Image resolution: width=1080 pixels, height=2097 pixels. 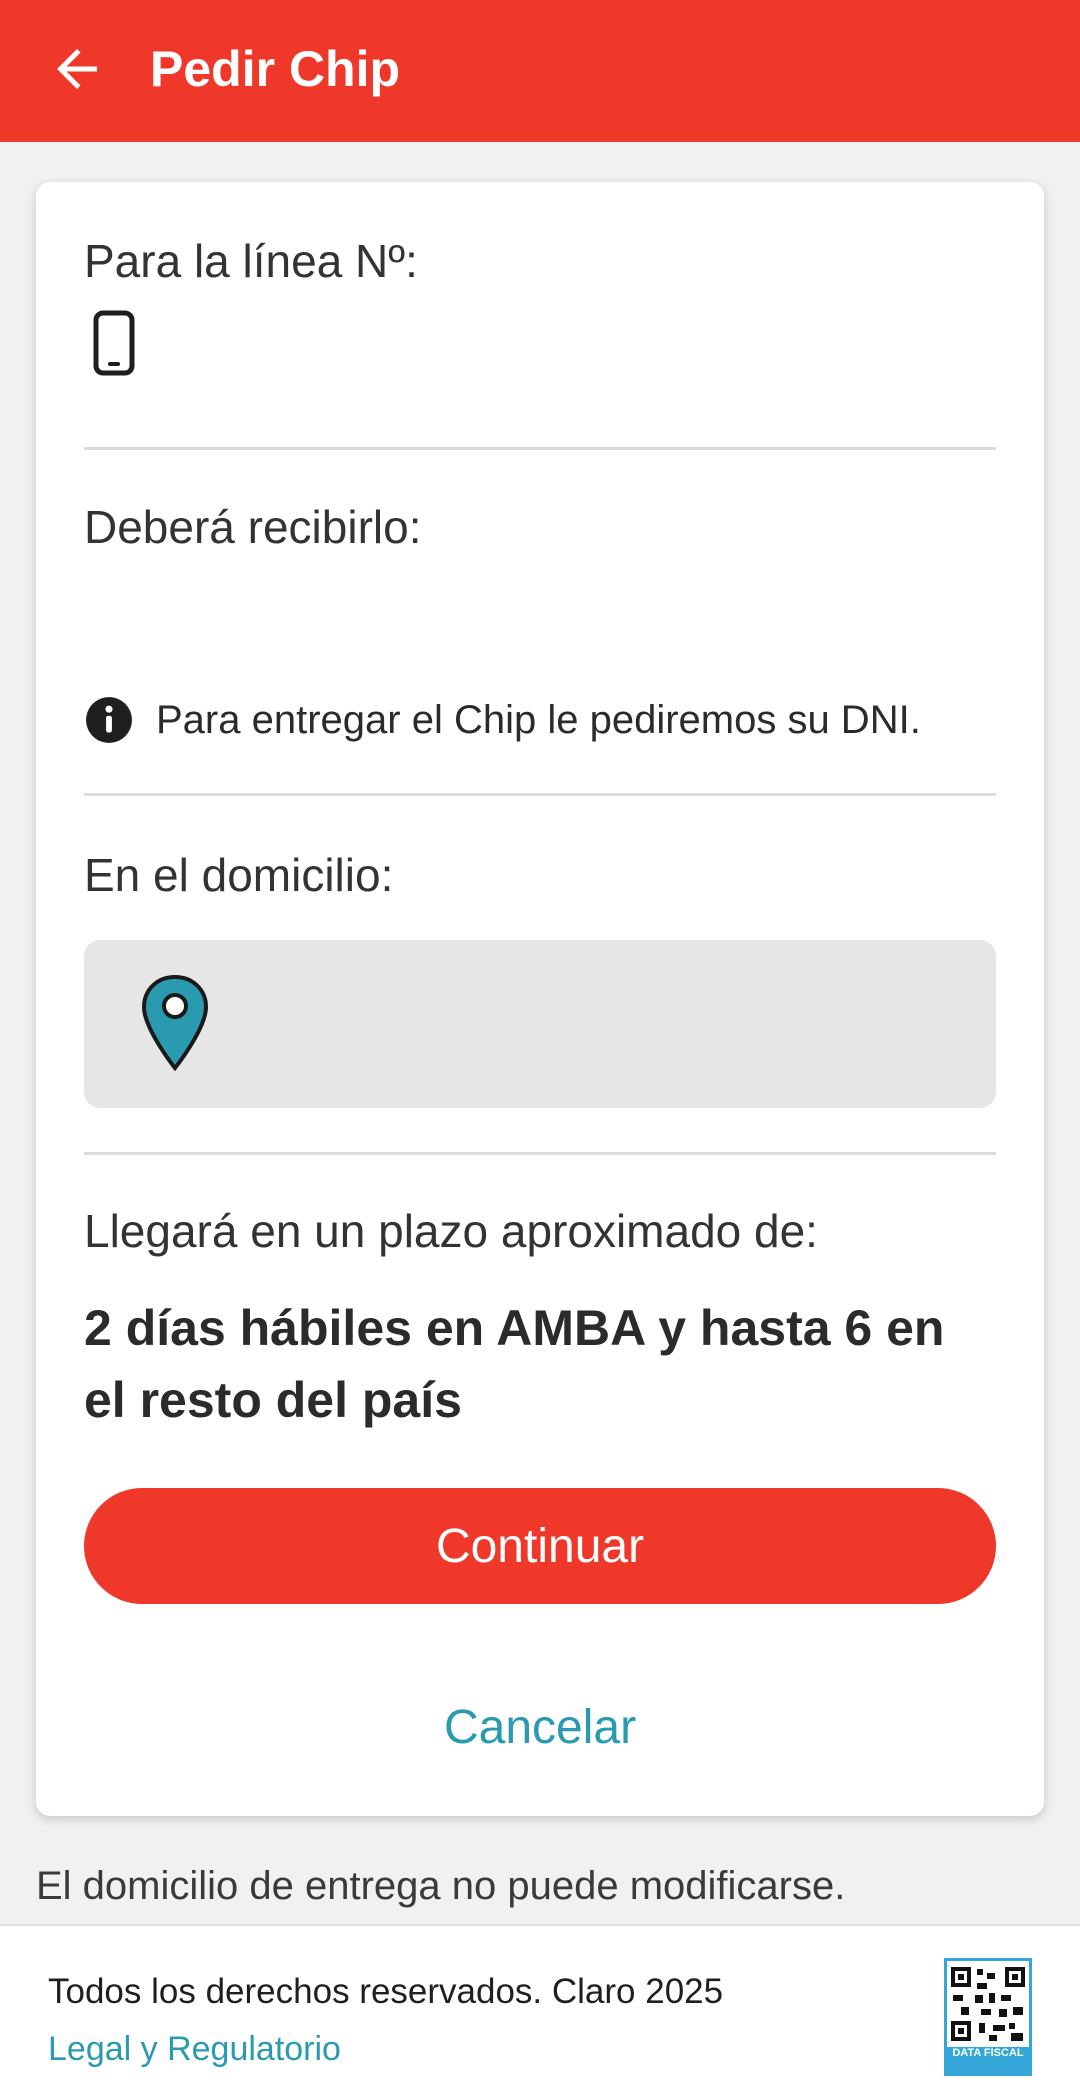 What do you see at coordinates (540, 1727) in the screenshot?
I see `cancel-button: Cancelar` at bounding box center [540, 1727].